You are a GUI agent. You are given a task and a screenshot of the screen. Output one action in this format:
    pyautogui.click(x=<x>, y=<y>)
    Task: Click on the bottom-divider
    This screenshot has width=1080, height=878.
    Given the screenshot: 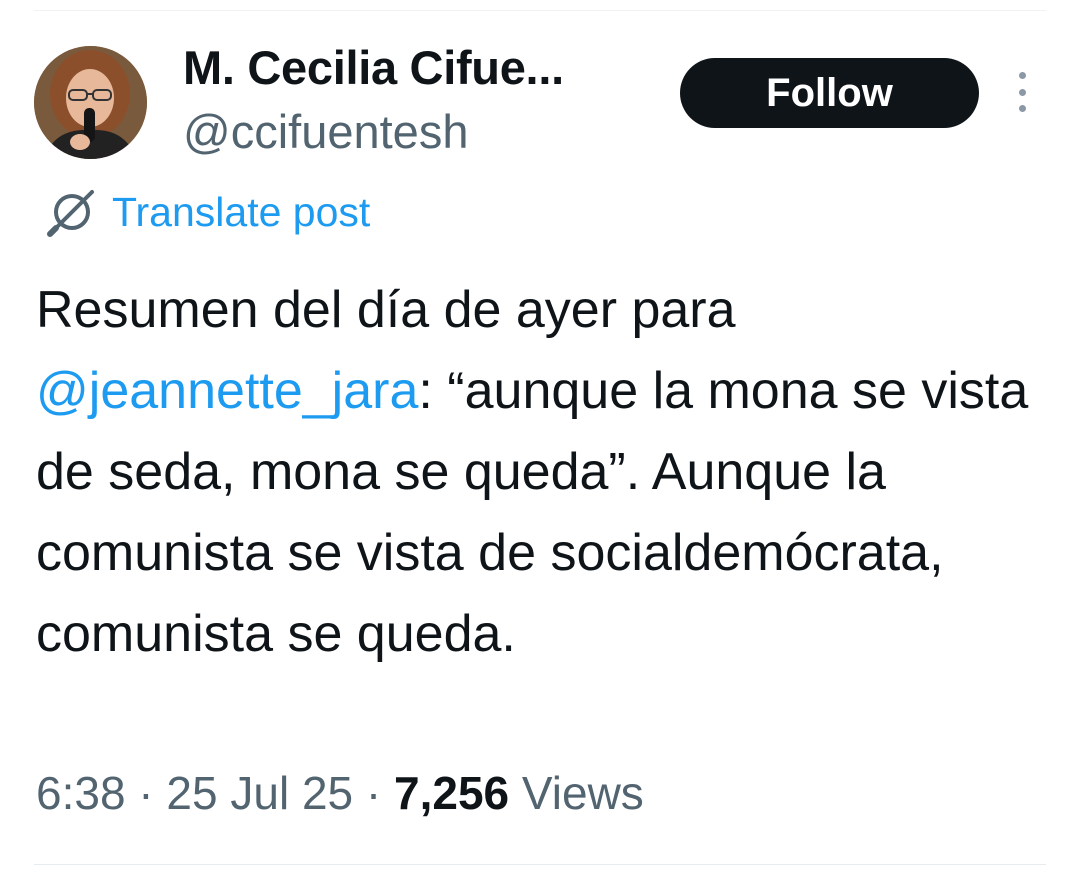 What is the action you would take?
    pyautogui.click(x=540, y=864)
    